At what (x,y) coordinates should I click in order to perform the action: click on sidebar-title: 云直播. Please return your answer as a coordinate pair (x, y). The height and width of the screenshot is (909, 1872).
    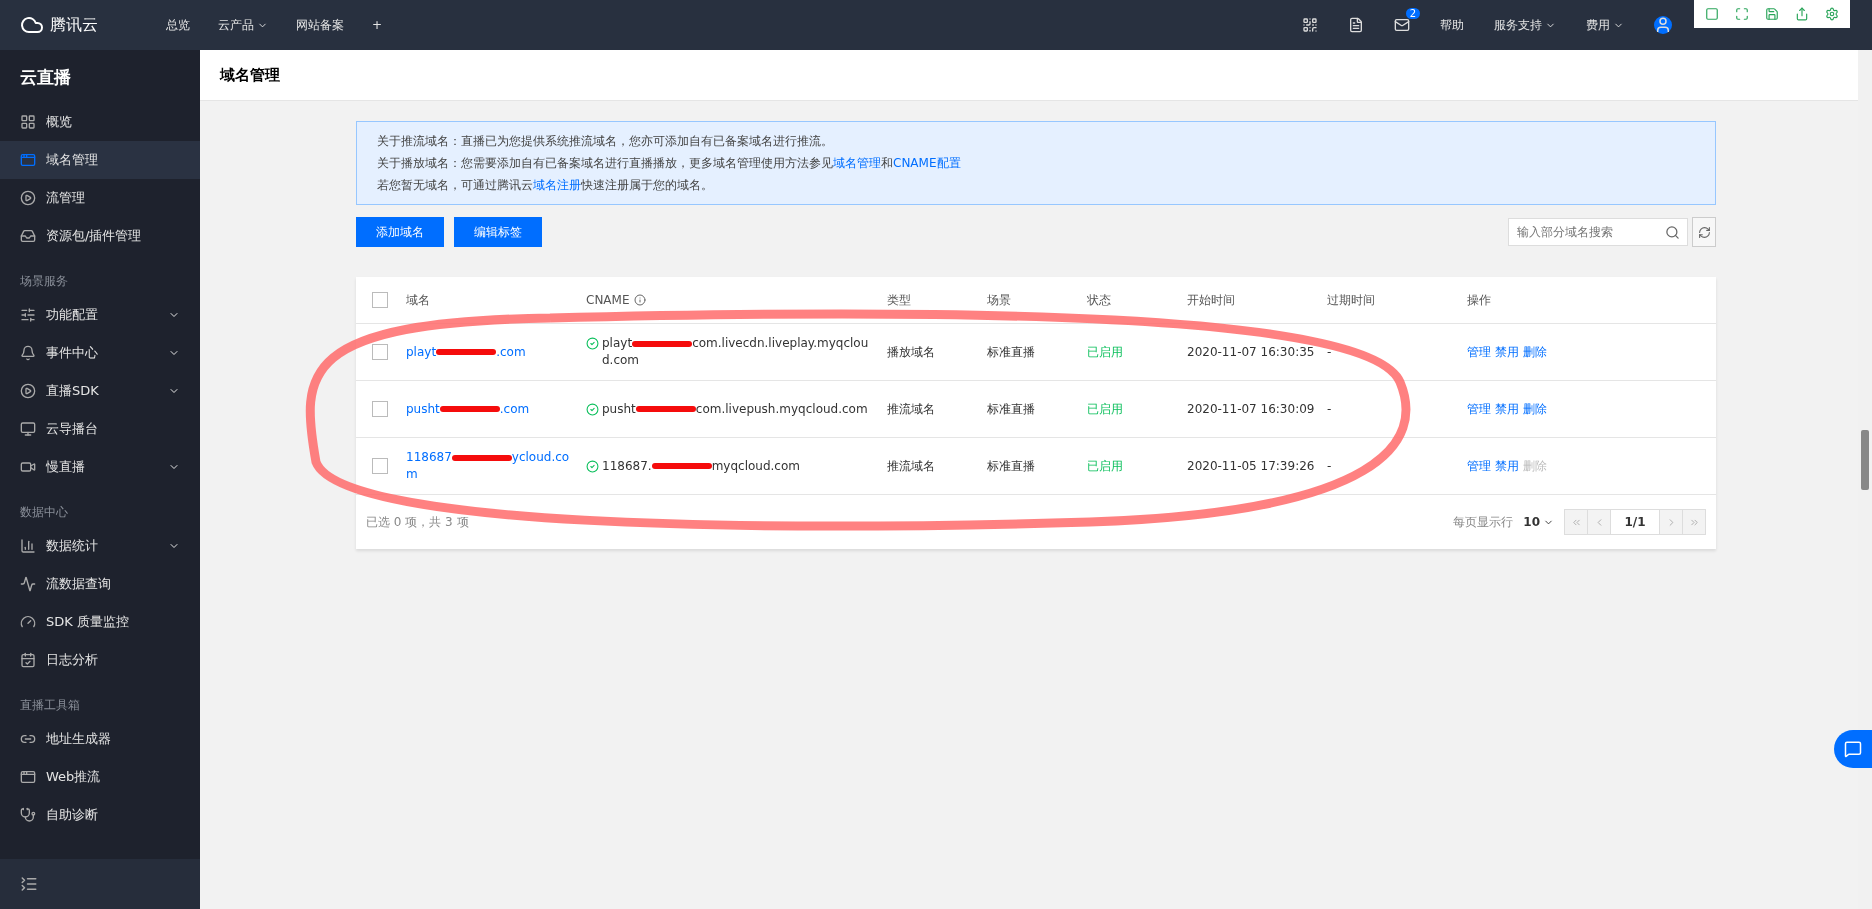
    Looking at the image, I should click on (45, 77).